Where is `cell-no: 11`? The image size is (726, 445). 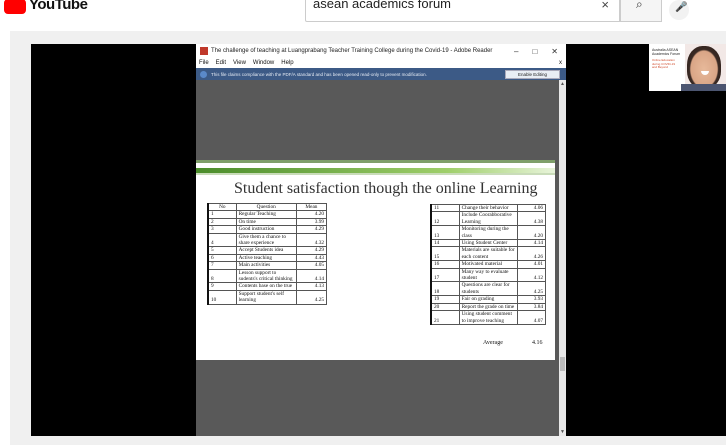 cell-no: 11 is located at coordinates (444, 208).